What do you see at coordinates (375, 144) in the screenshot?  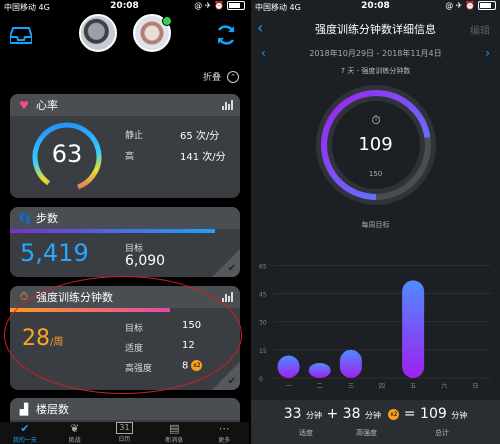 I see `gauge-value: 109` at bounding box center [375, 144].